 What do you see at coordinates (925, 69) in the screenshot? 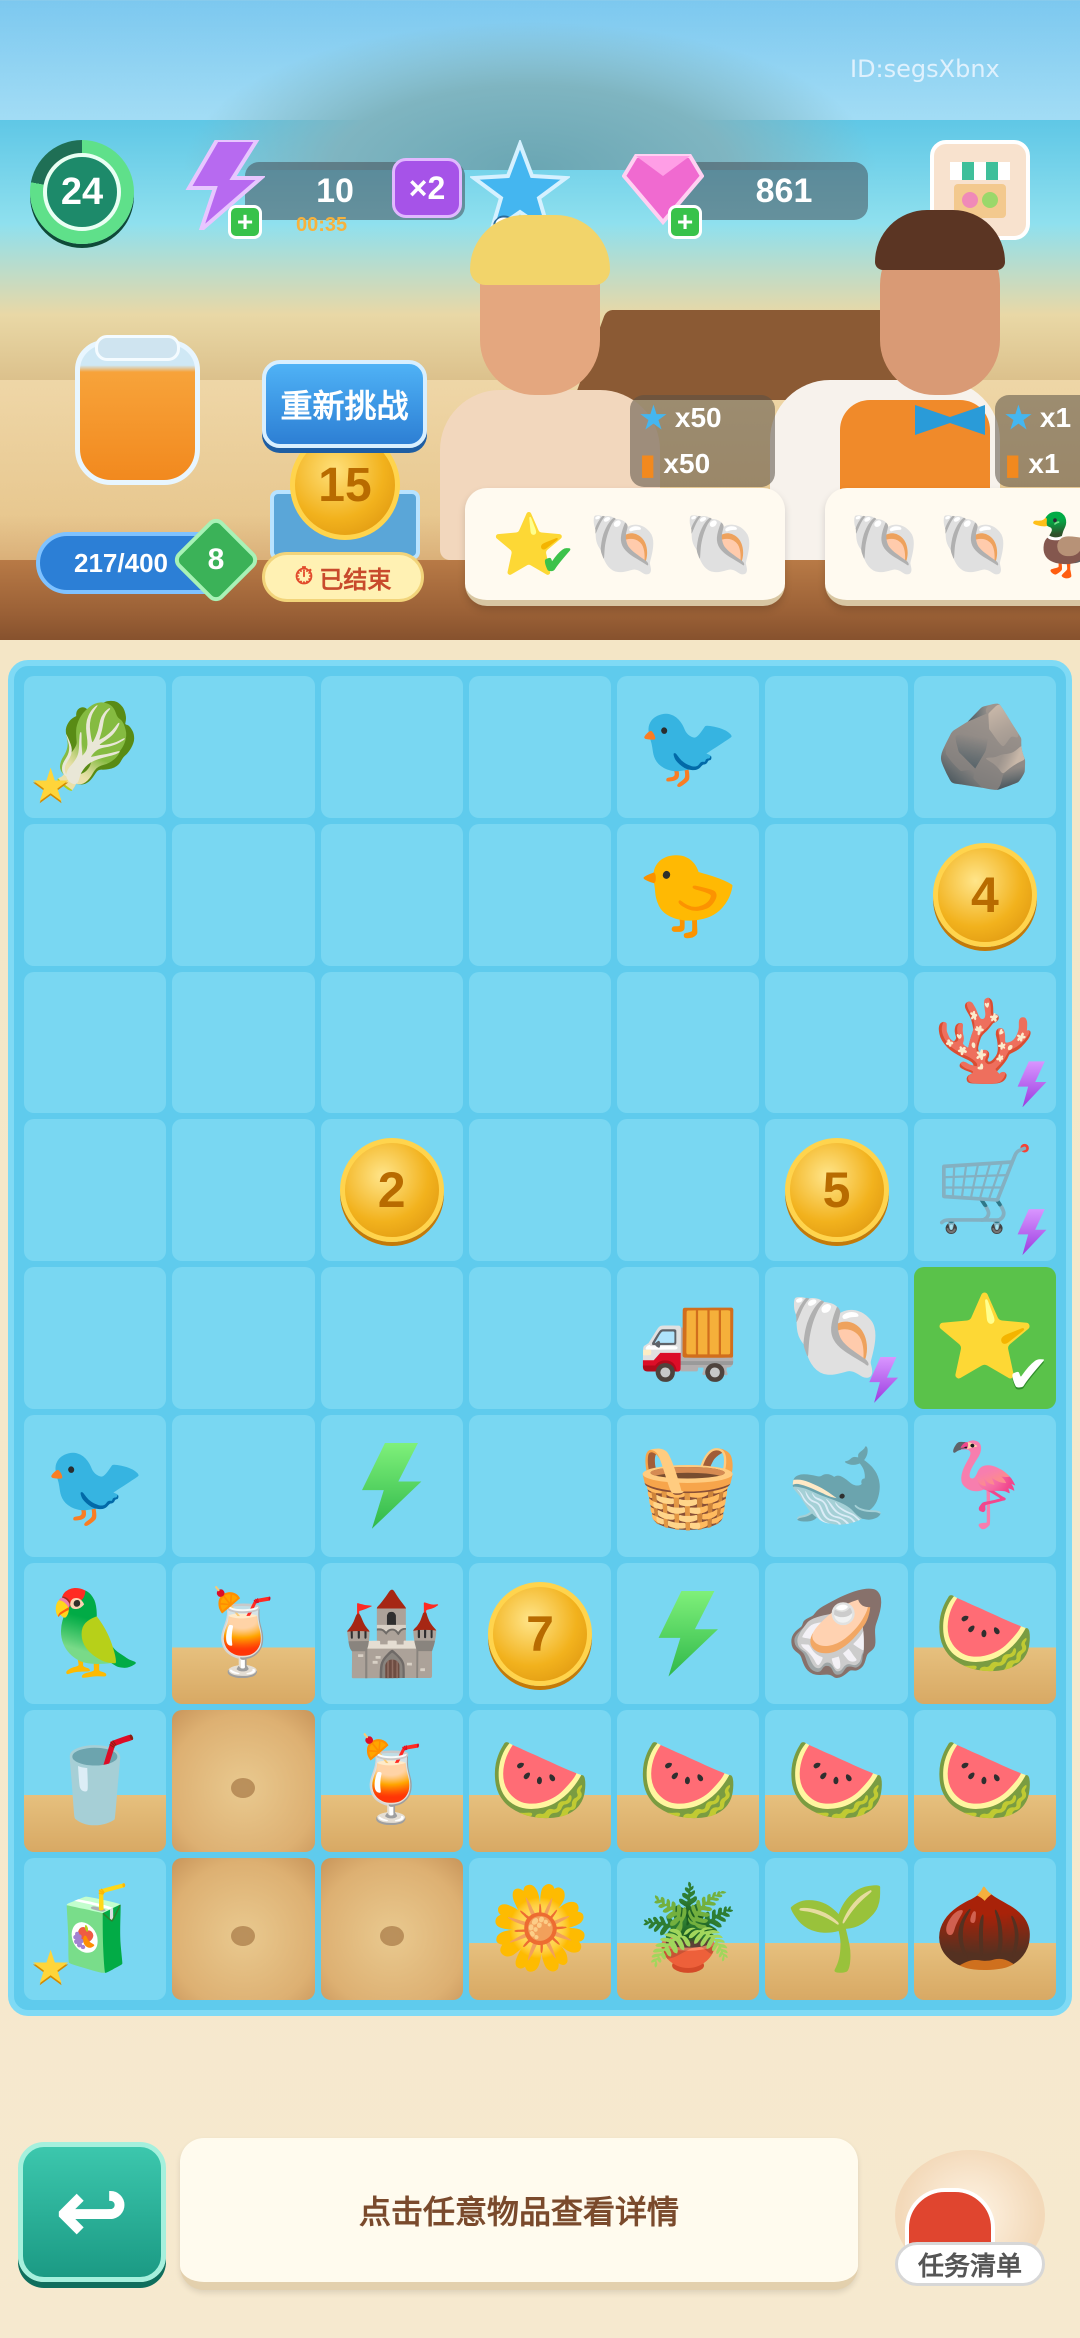
I see `player-id: ID:segsXbnx` at bounding box center [925, 69].